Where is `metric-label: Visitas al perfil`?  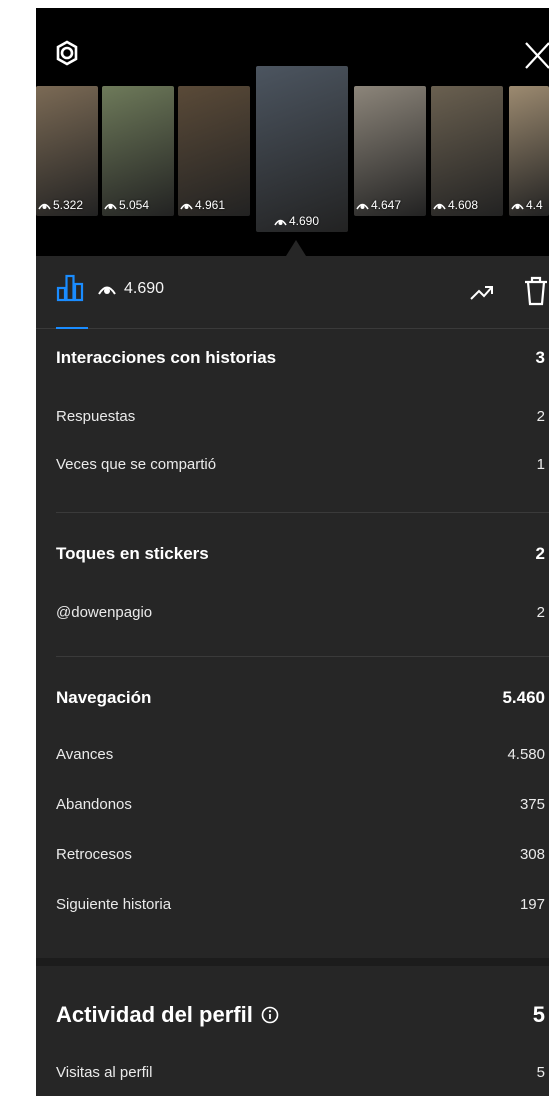 metric-label: Visitas al perfil is located at coordinates (104, 1072).